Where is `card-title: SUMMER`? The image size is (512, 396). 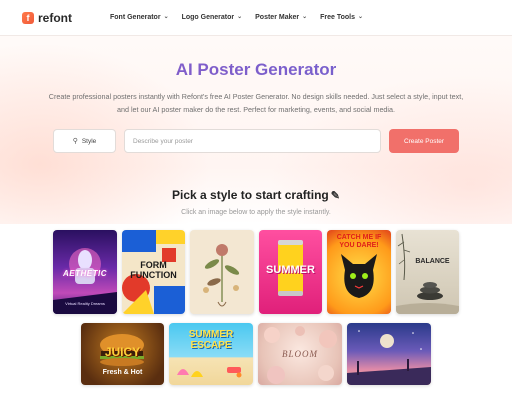
card-title: SUMMER is located at coordinates (290, 270).